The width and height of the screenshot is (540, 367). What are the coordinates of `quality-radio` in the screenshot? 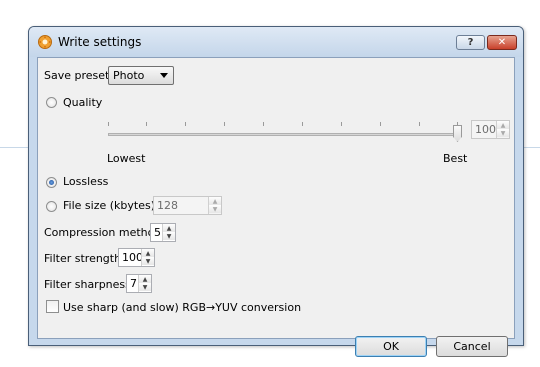 It's located at (51, 102).